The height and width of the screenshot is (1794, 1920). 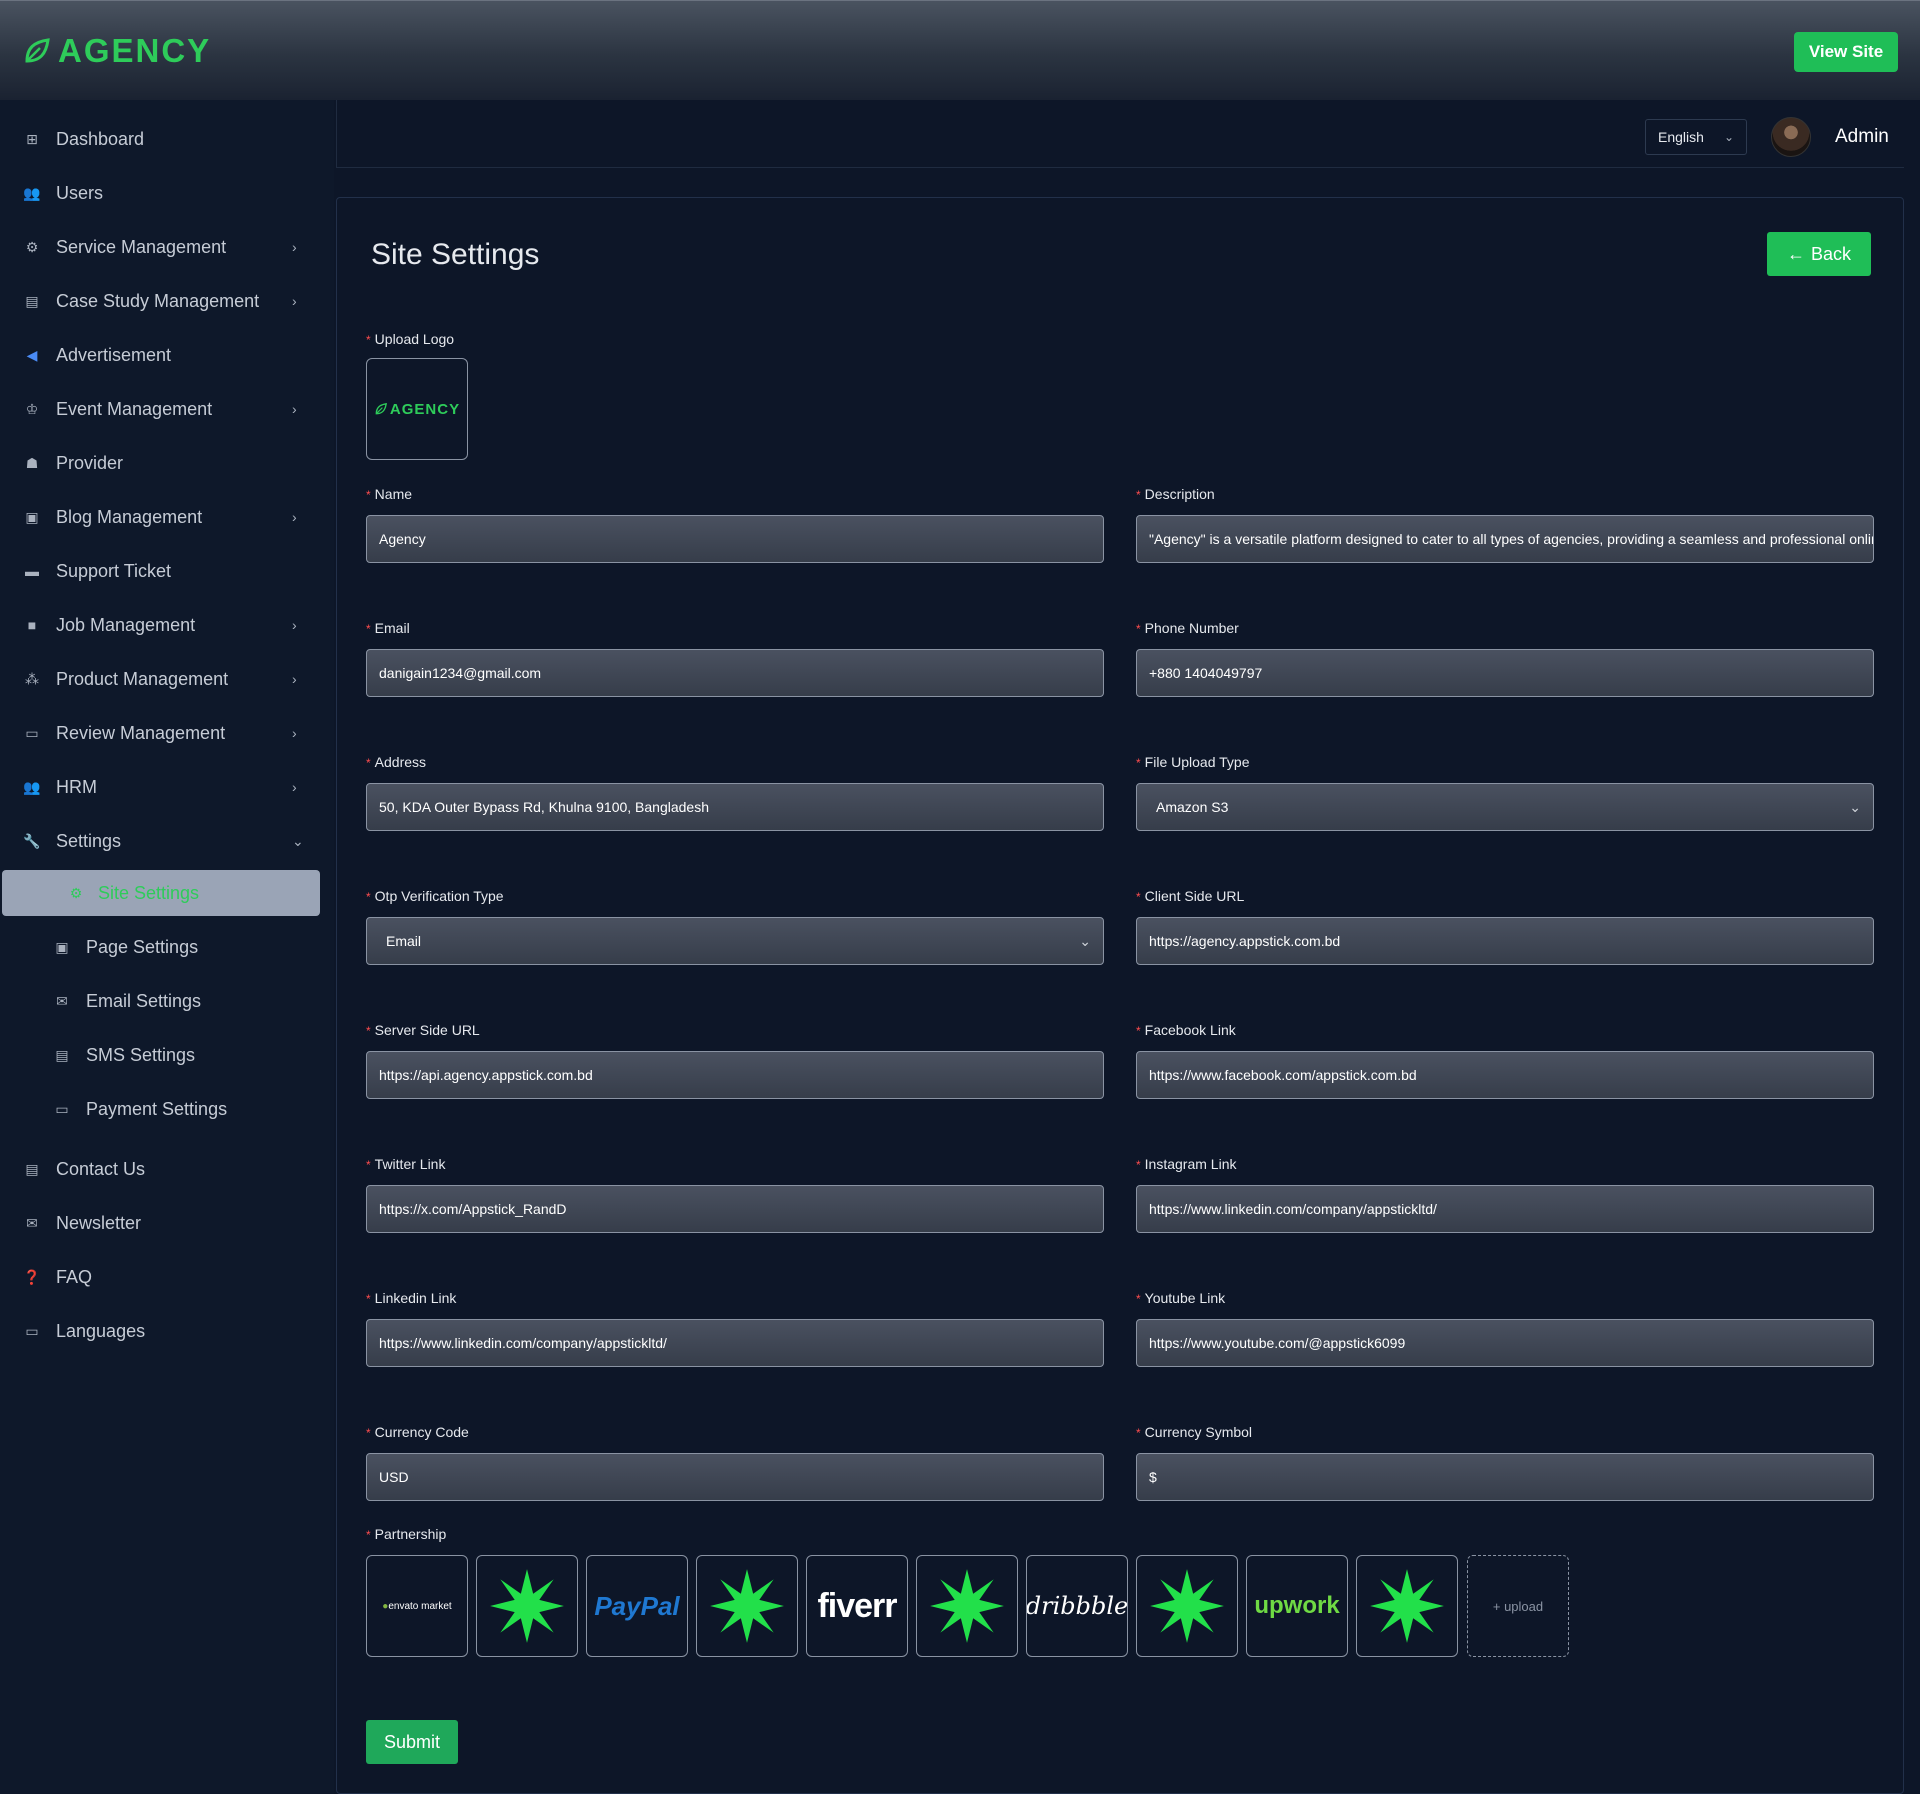 What do you see at coordinates (412, 1742) in the screenshot?
I see `submit-button: Submit` at bounding box center [412, 1742].